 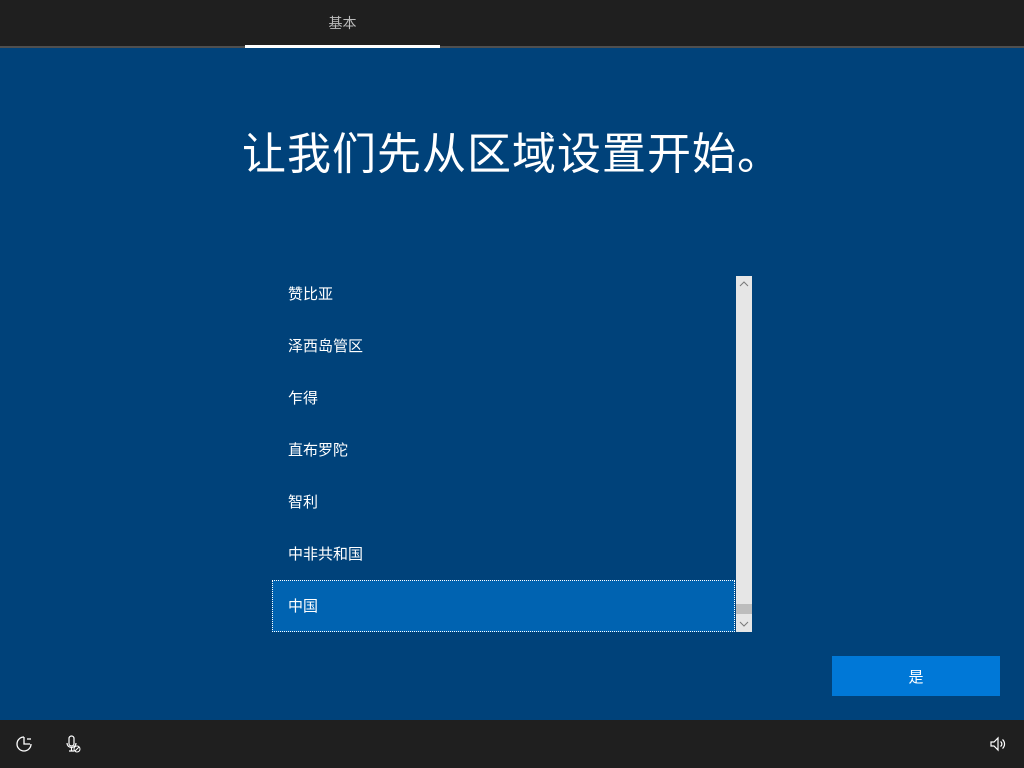 What do you see at coordinates (342, 23) in the screenshot?
I see `tab-basic: 基本` at bounding box center [342, 23].